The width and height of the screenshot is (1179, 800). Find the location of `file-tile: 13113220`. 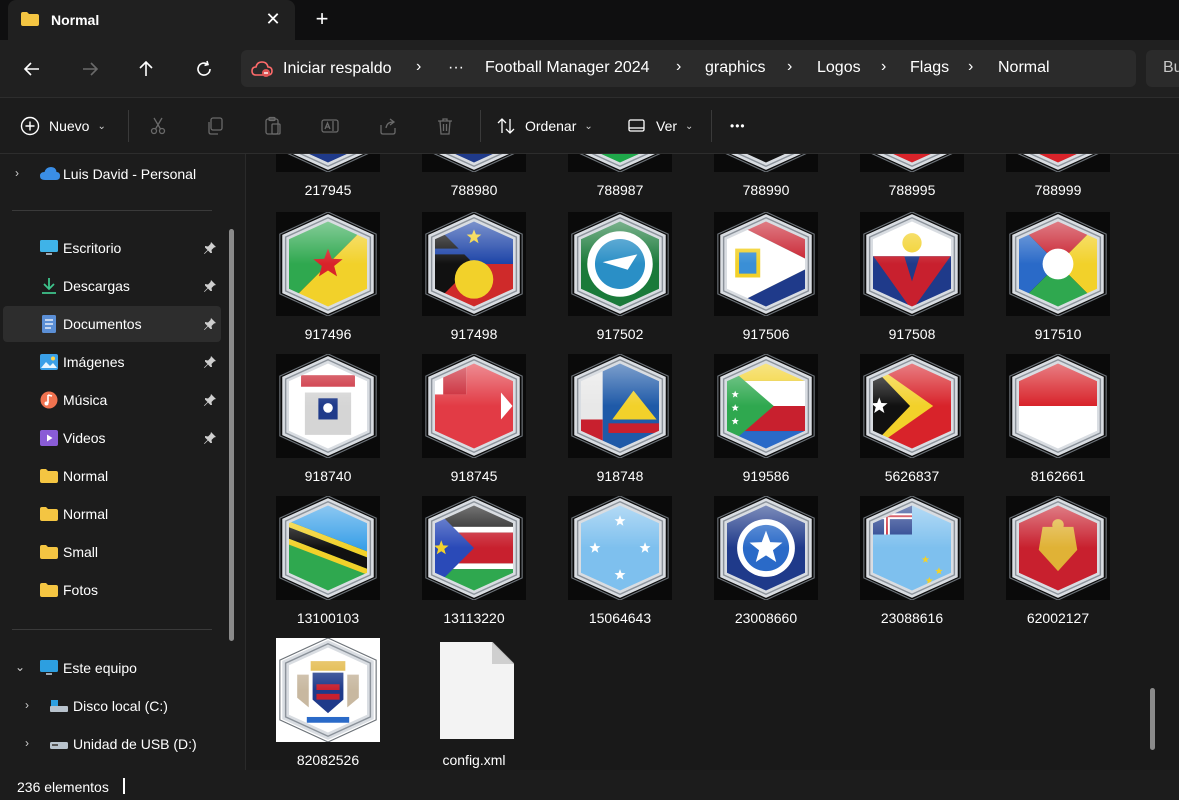

file-tile: 13113220 is located at coordinates (470, 566).